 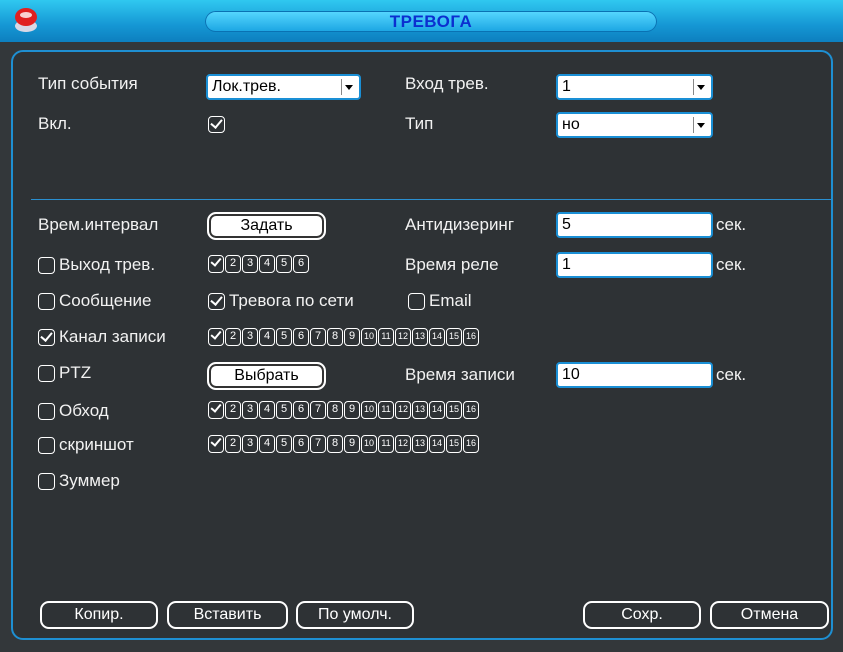 I want to click on net-alarm-checkbox, so click(x=216, y=301).